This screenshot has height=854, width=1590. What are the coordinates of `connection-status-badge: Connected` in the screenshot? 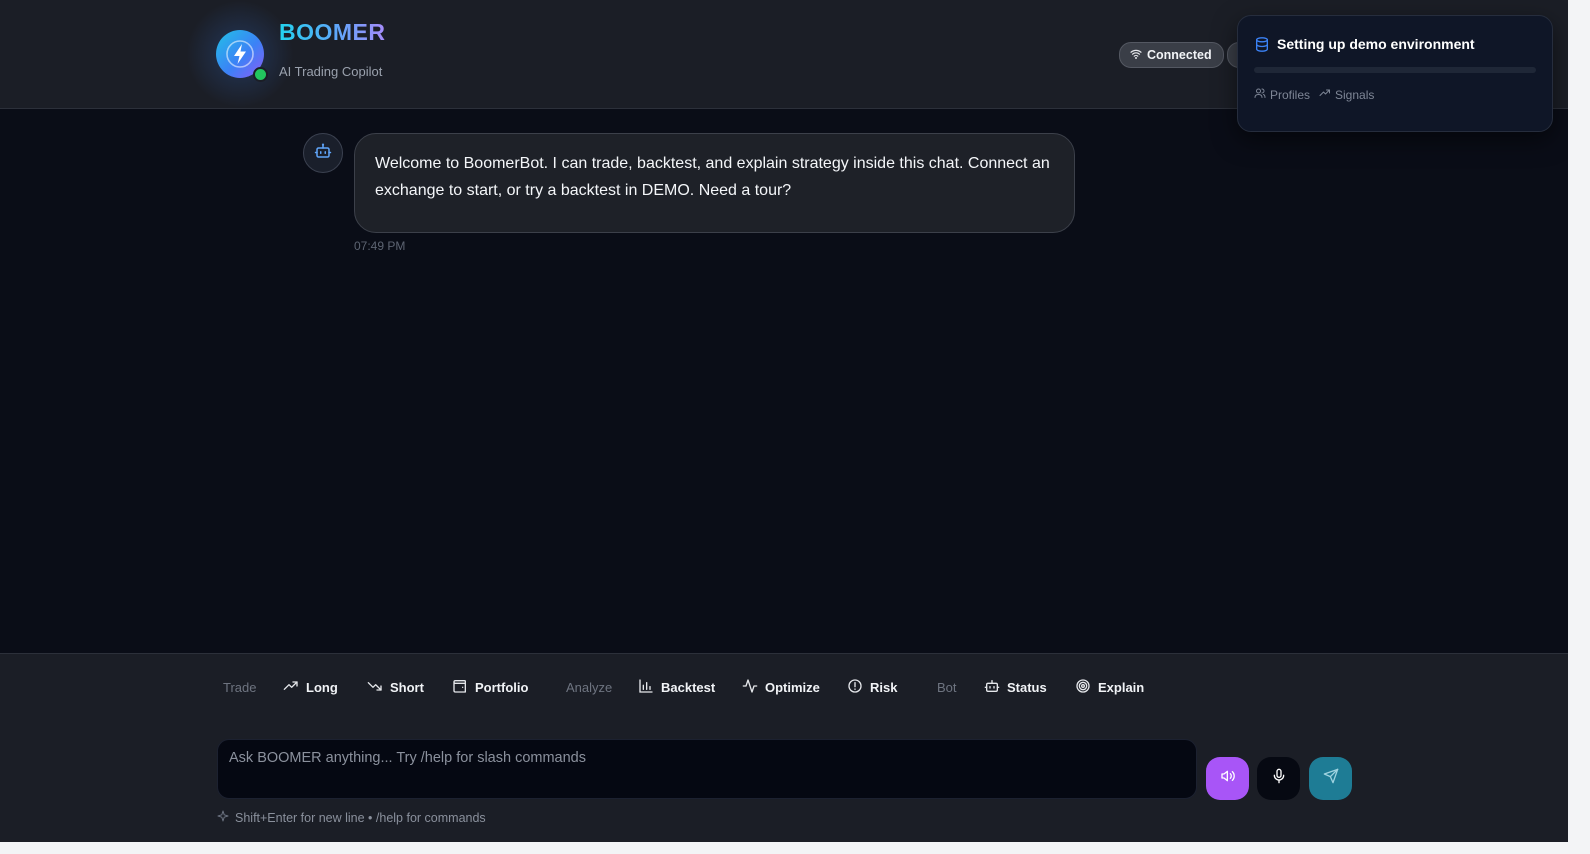 It's located at (1171, 55).